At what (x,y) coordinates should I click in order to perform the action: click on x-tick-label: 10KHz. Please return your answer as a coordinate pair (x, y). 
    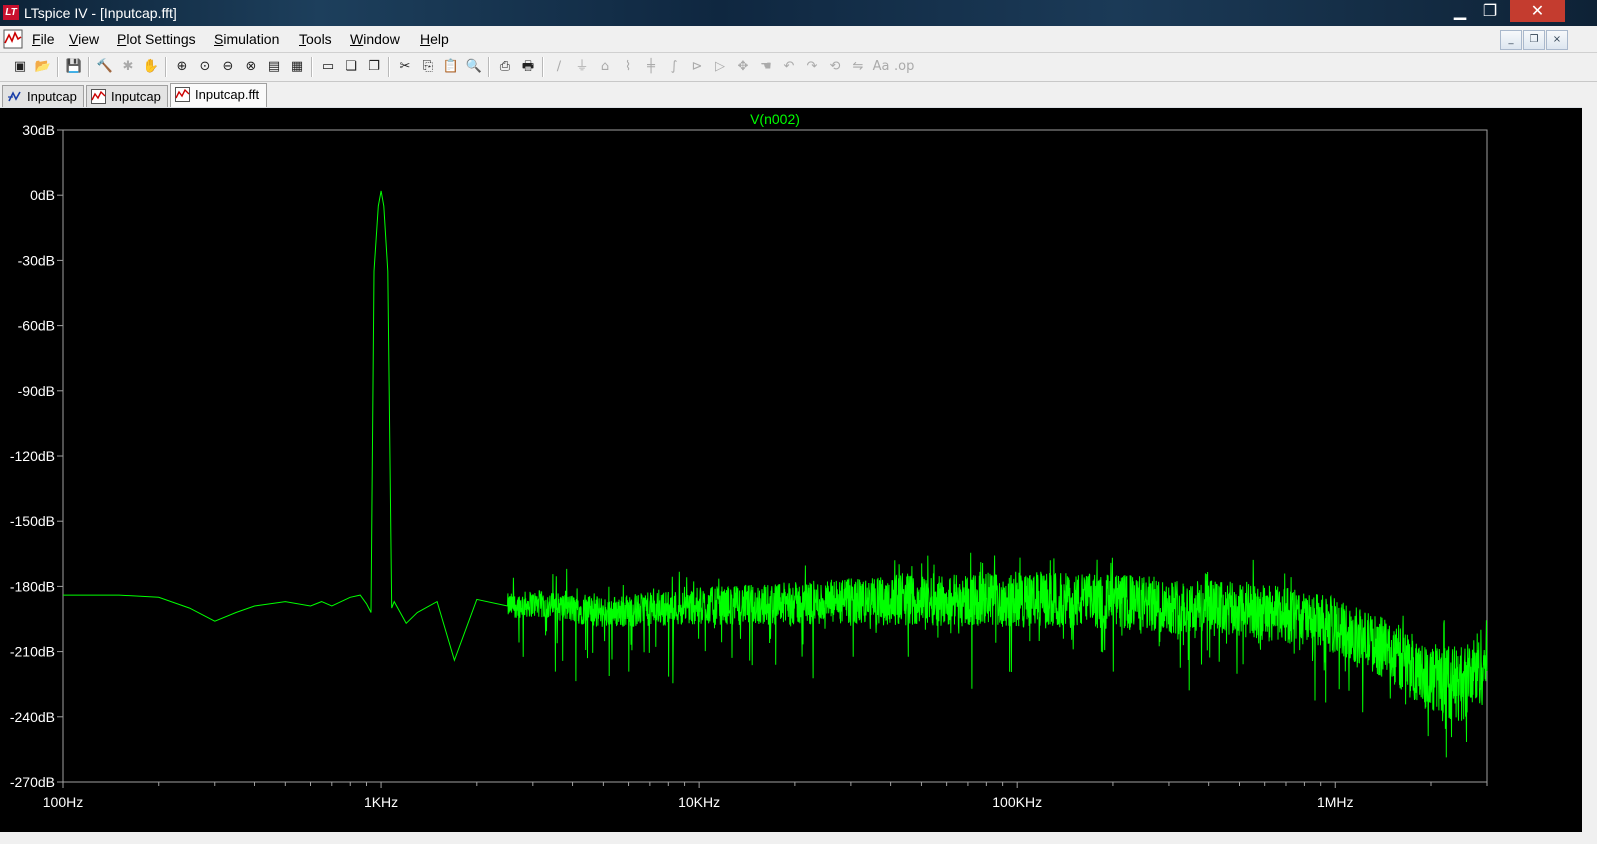
    Looking at the image, I should click on (699, 802).